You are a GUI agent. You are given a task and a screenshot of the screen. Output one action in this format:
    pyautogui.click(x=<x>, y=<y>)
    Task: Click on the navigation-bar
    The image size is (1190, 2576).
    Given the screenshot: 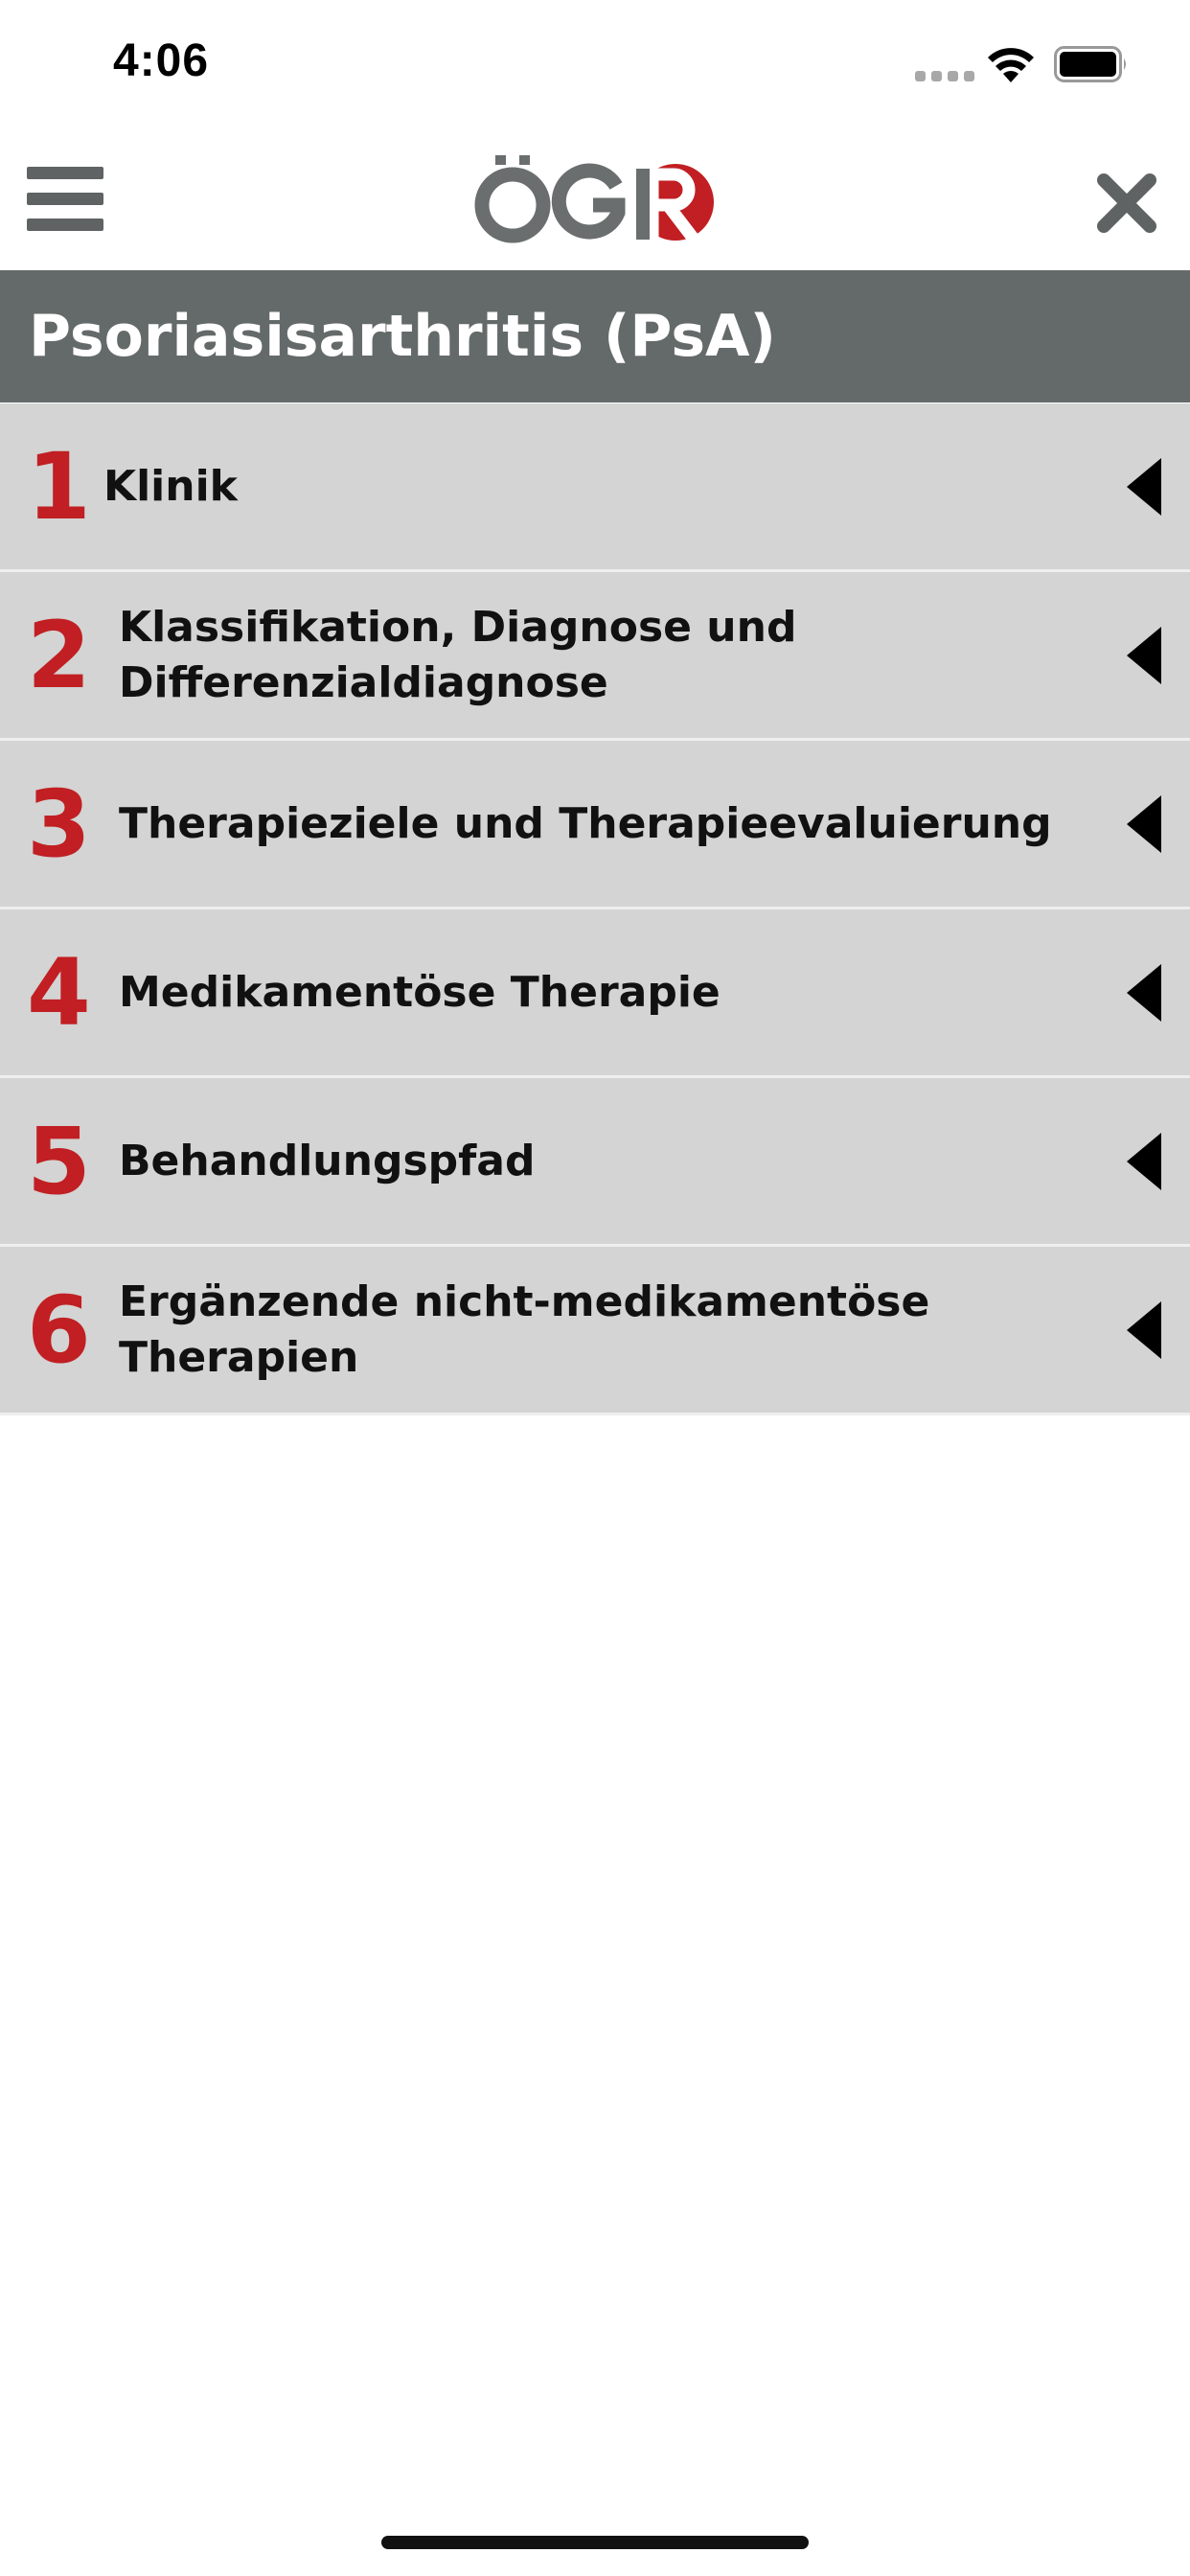 What is the action you would take?
    pyautogui.click(x=595, y=198)
    